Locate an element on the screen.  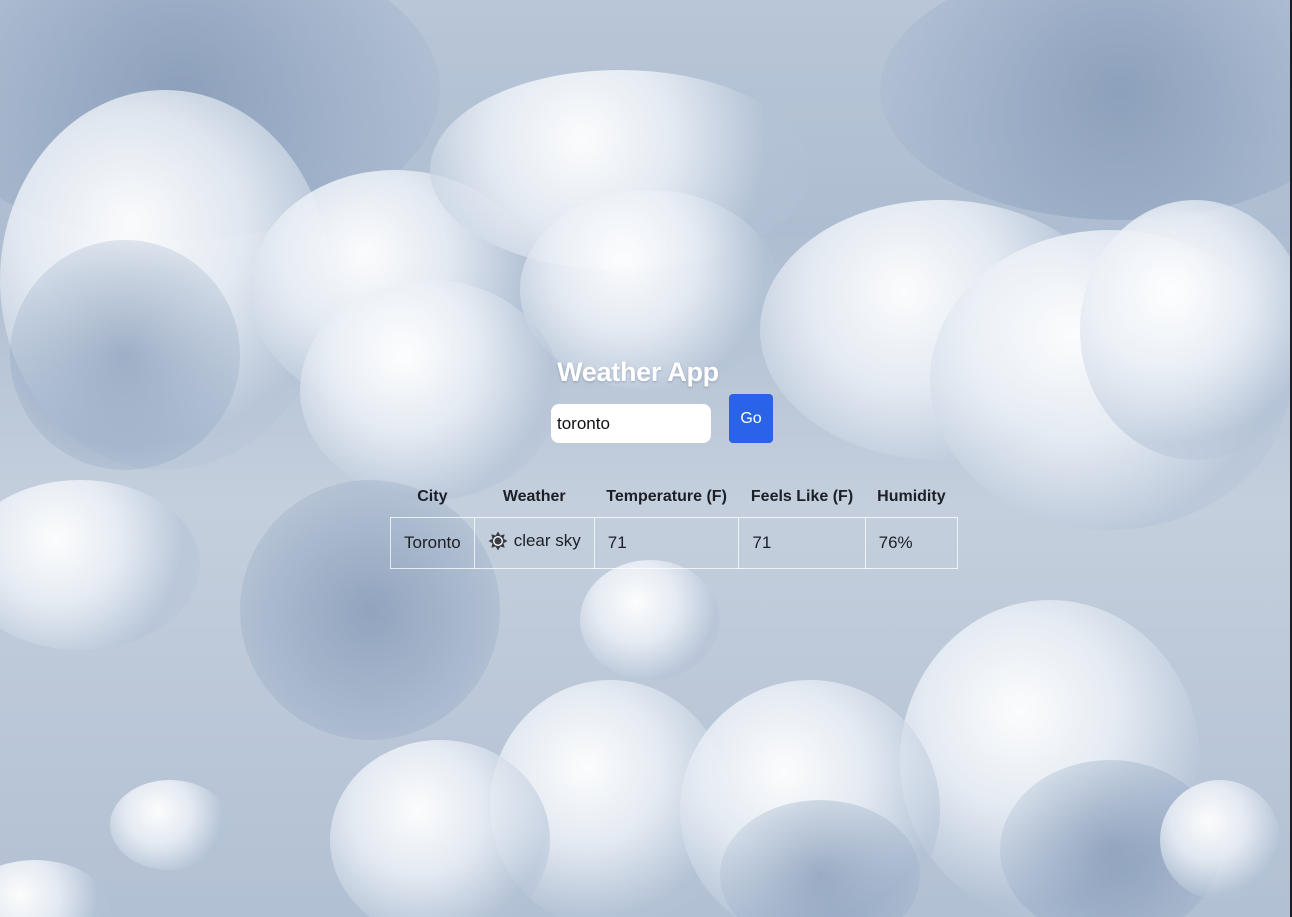
cell-weather: clear sky is located at coordinates (534, 543).